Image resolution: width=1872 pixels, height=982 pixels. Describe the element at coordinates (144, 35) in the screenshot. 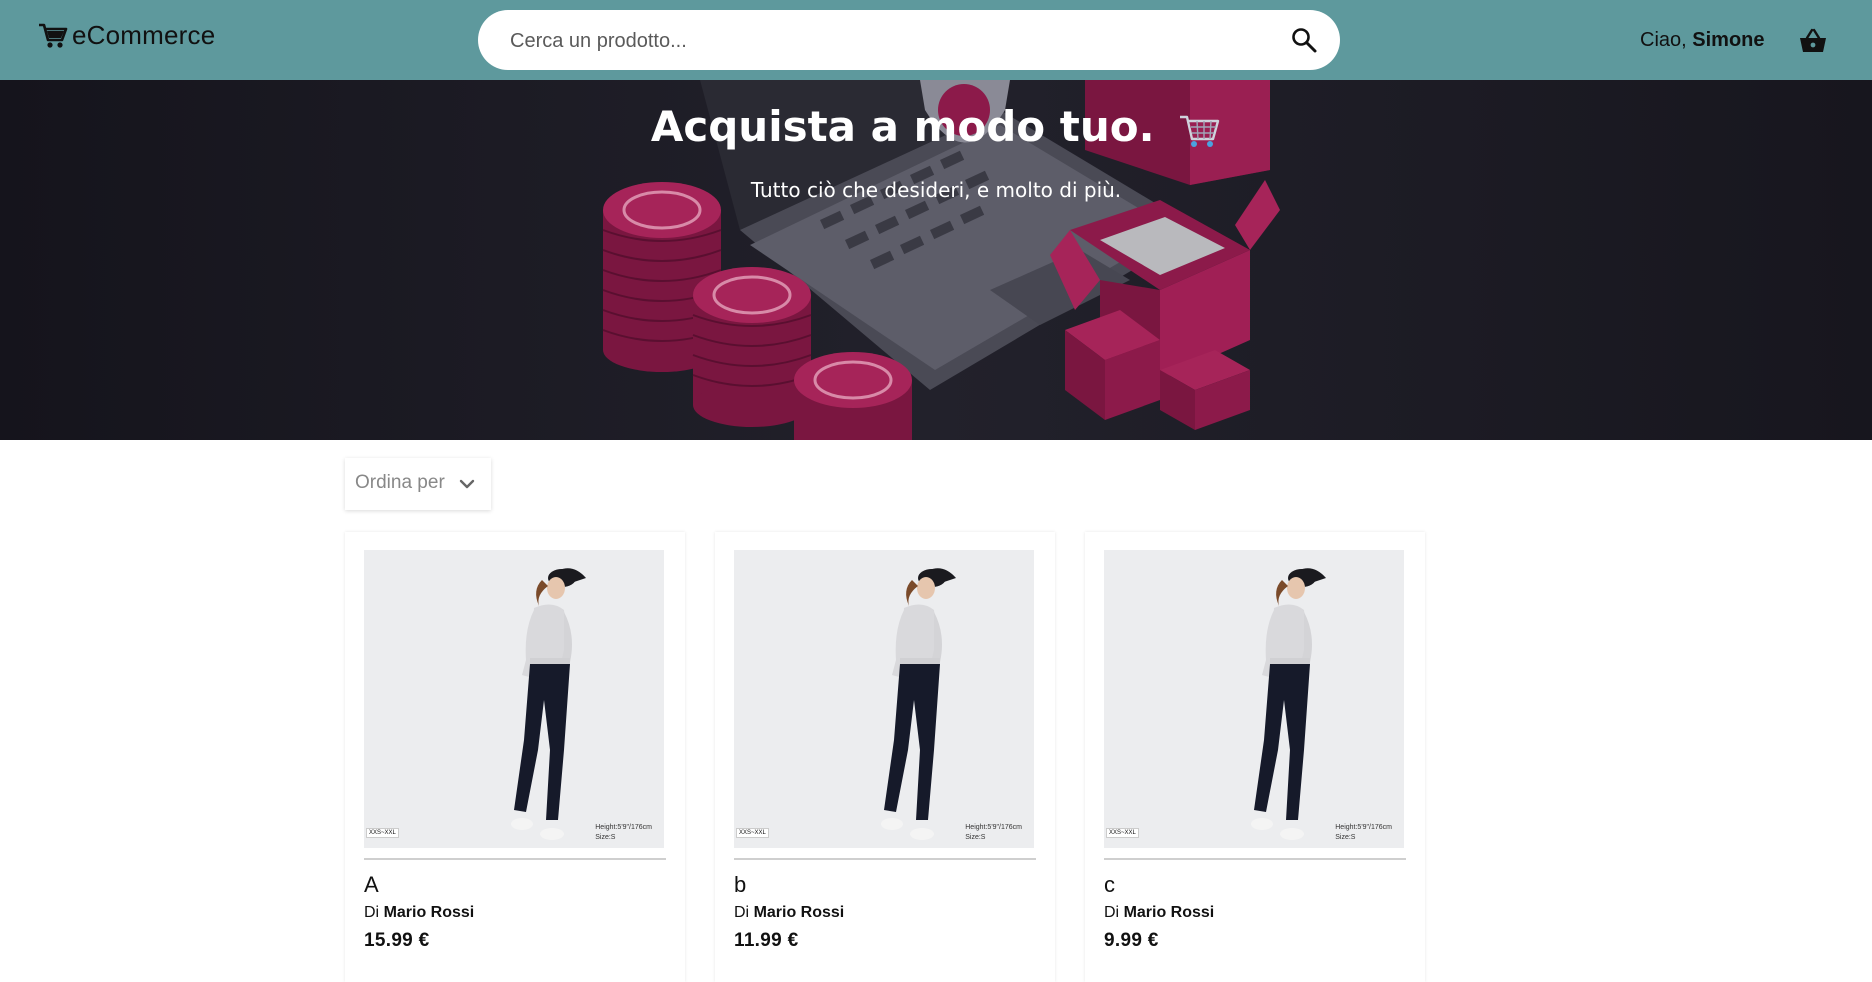

I see `logo-text: eCommerce` at that location.